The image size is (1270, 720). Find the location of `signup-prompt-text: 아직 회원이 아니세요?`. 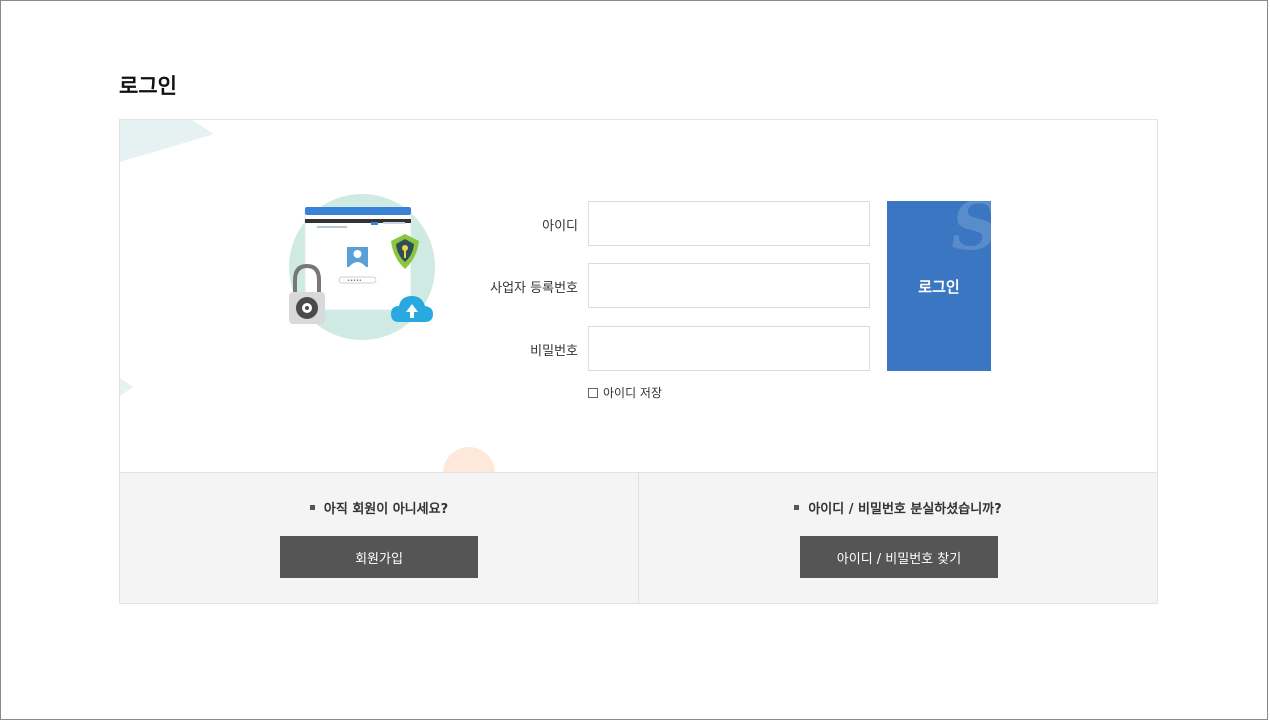

signup-prompt-text: 아직 회원이 아니세요? is located at coordinates (386, 509).